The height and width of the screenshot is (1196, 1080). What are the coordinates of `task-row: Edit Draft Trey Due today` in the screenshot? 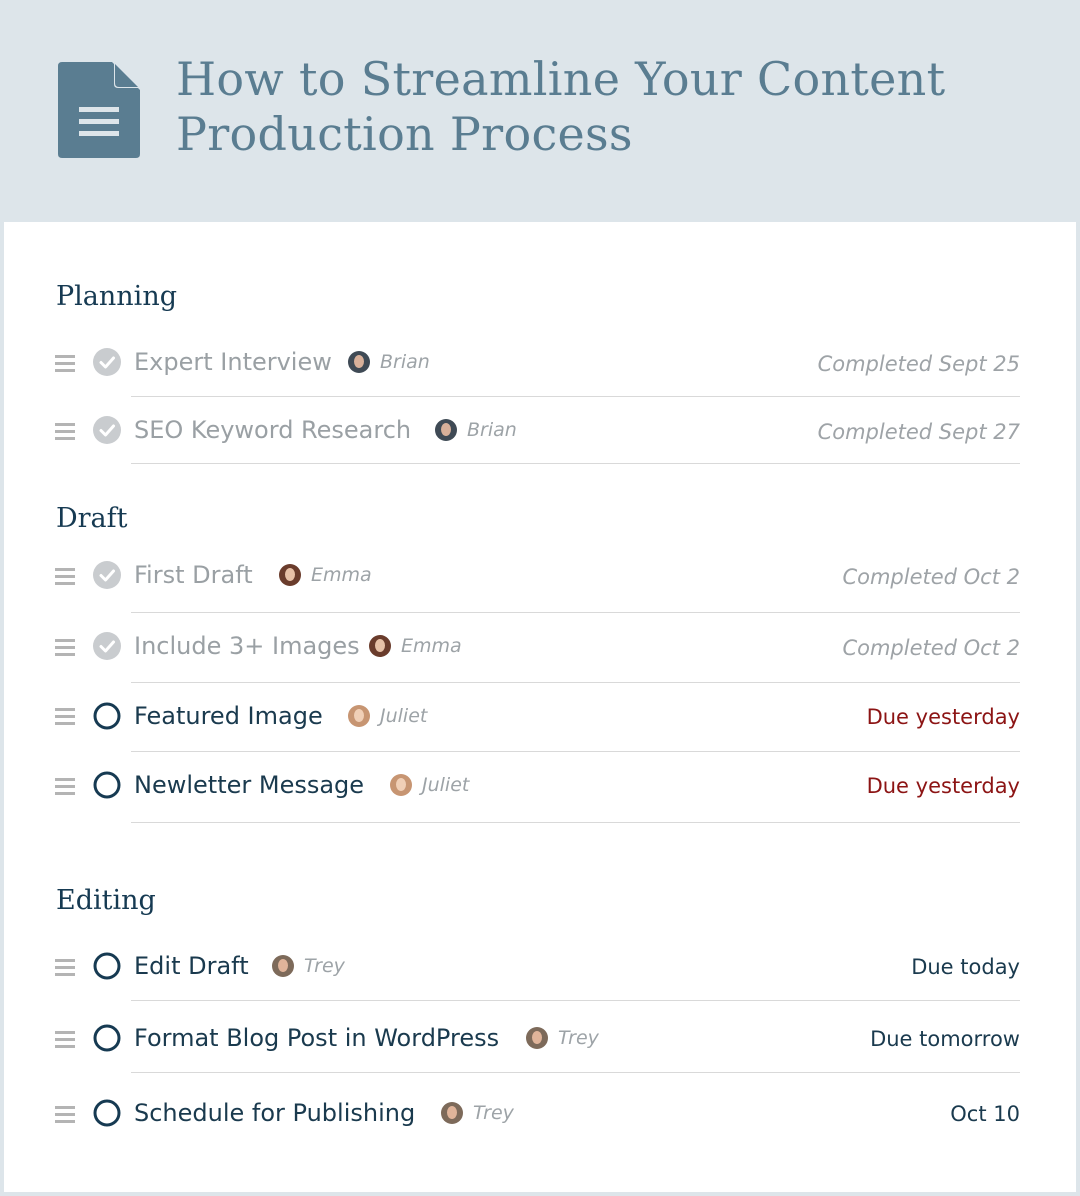 It's located at (540, 966).